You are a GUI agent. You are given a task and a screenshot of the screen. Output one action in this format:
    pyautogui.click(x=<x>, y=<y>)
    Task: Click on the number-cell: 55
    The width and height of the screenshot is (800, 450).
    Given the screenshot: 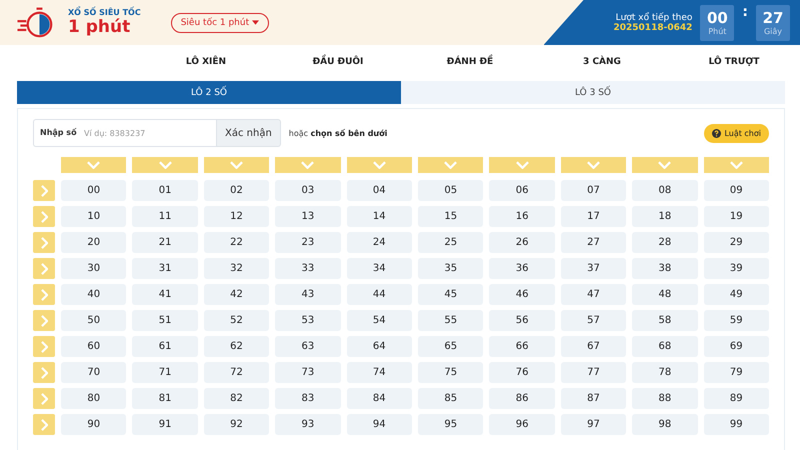 What is the action you would take?
    pyautogui.click(x=451, y=320)
    